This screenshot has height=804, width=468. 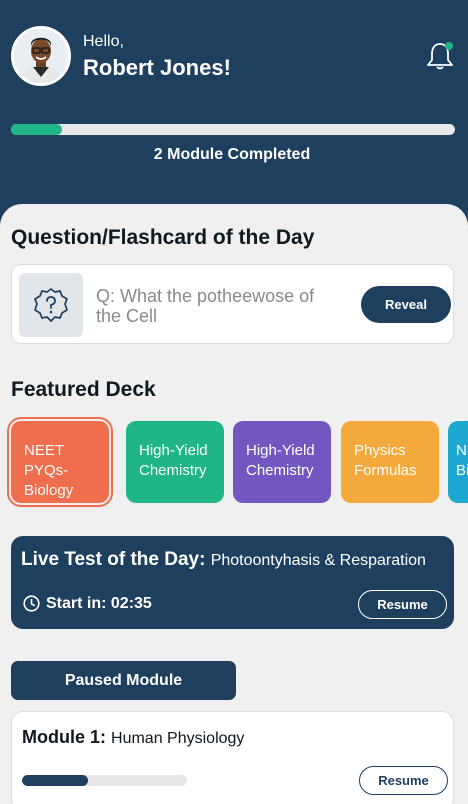 I want to click on deck-label-line2: Biology, so click(x=49, y=490).